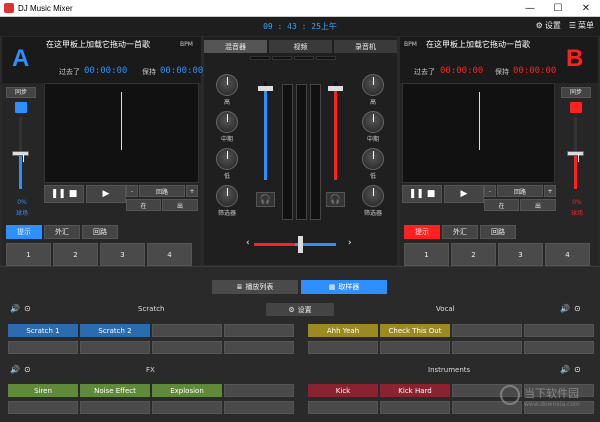 Image resolution: width=600 pixels, height=422 pixels. What do you see at coordinates (365, 46) in the screenshot?
I see `tab-recorder: 录音机` at bounding box center [365, 46].